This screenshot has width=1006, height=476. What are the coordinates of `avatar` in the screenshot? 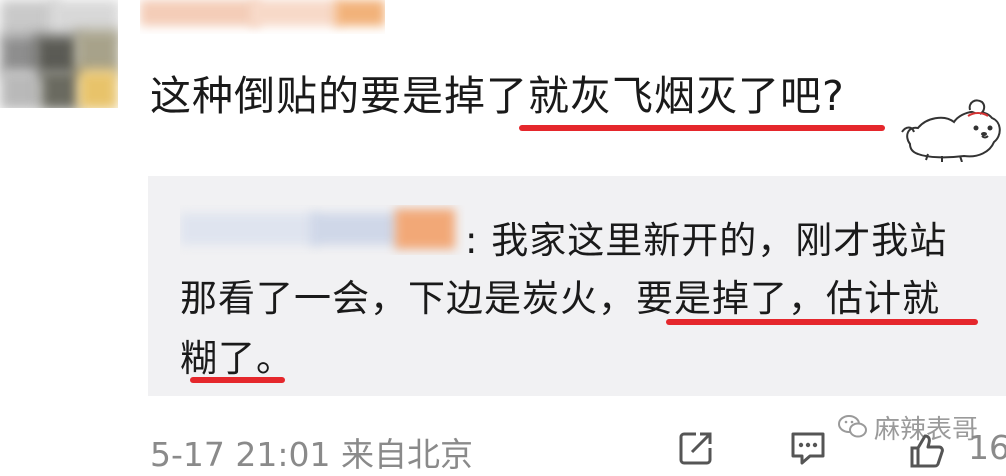 It's located at (59, 54).